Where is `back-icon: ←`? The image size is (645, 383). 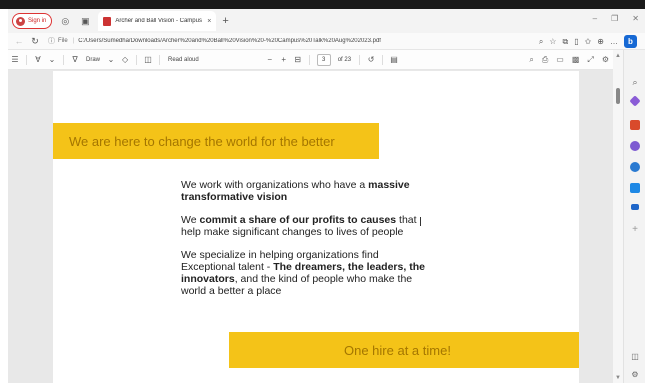
back-icon: ← is located at coordinates (19, 41).